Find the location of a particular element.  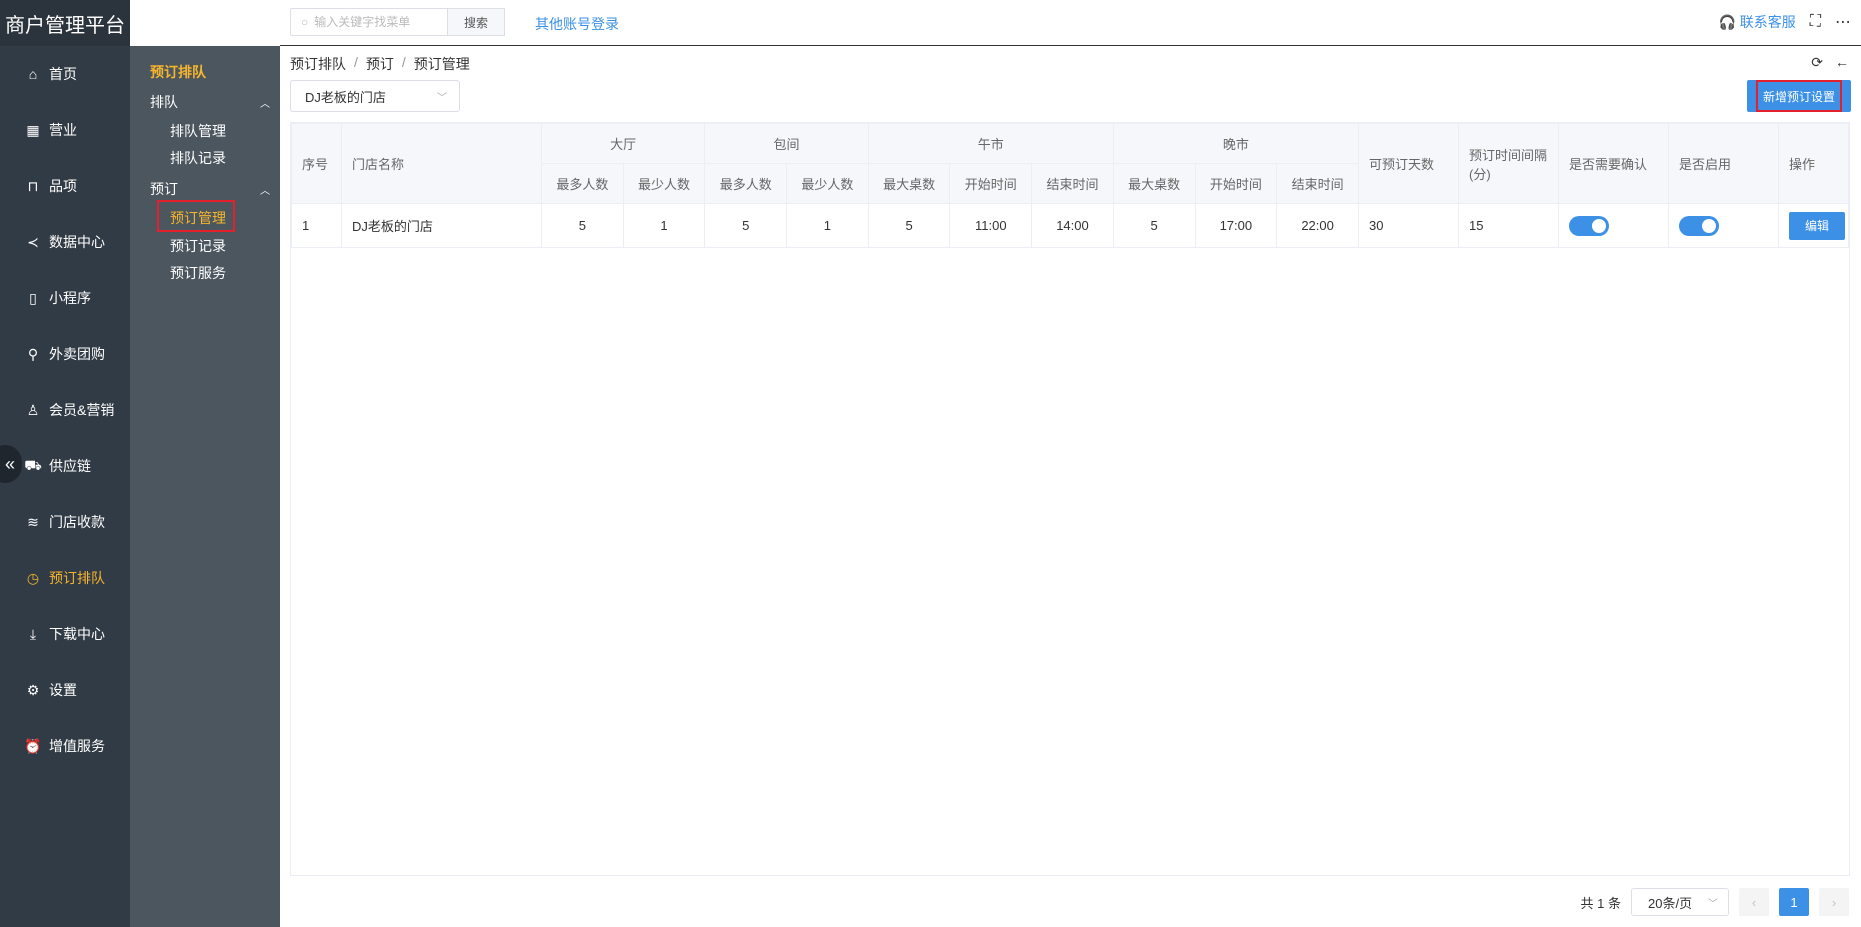

subnav-item-queue-manage: 排队管理 is located at coordinates (198, 131).